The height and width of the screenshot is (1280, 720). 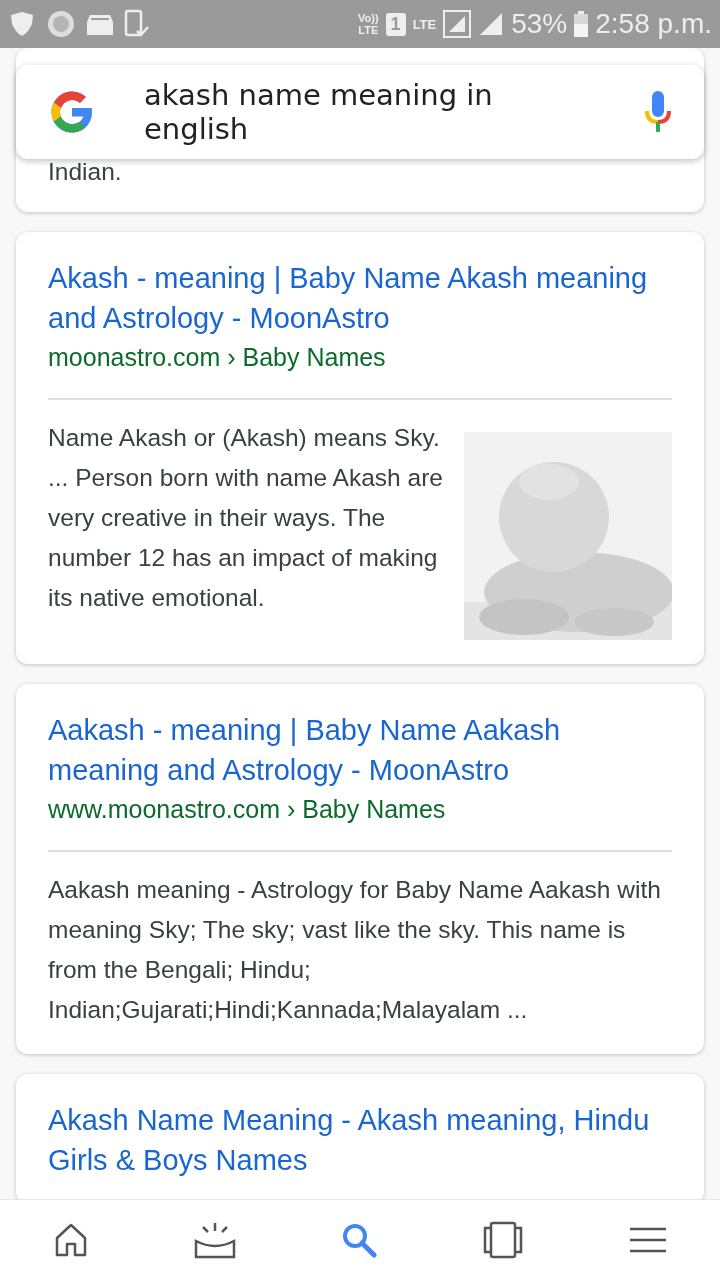 What do you see at coordinates (395, 24) in the screenshot?
I see `sim-label: 1` at bounding box center [395, 24].